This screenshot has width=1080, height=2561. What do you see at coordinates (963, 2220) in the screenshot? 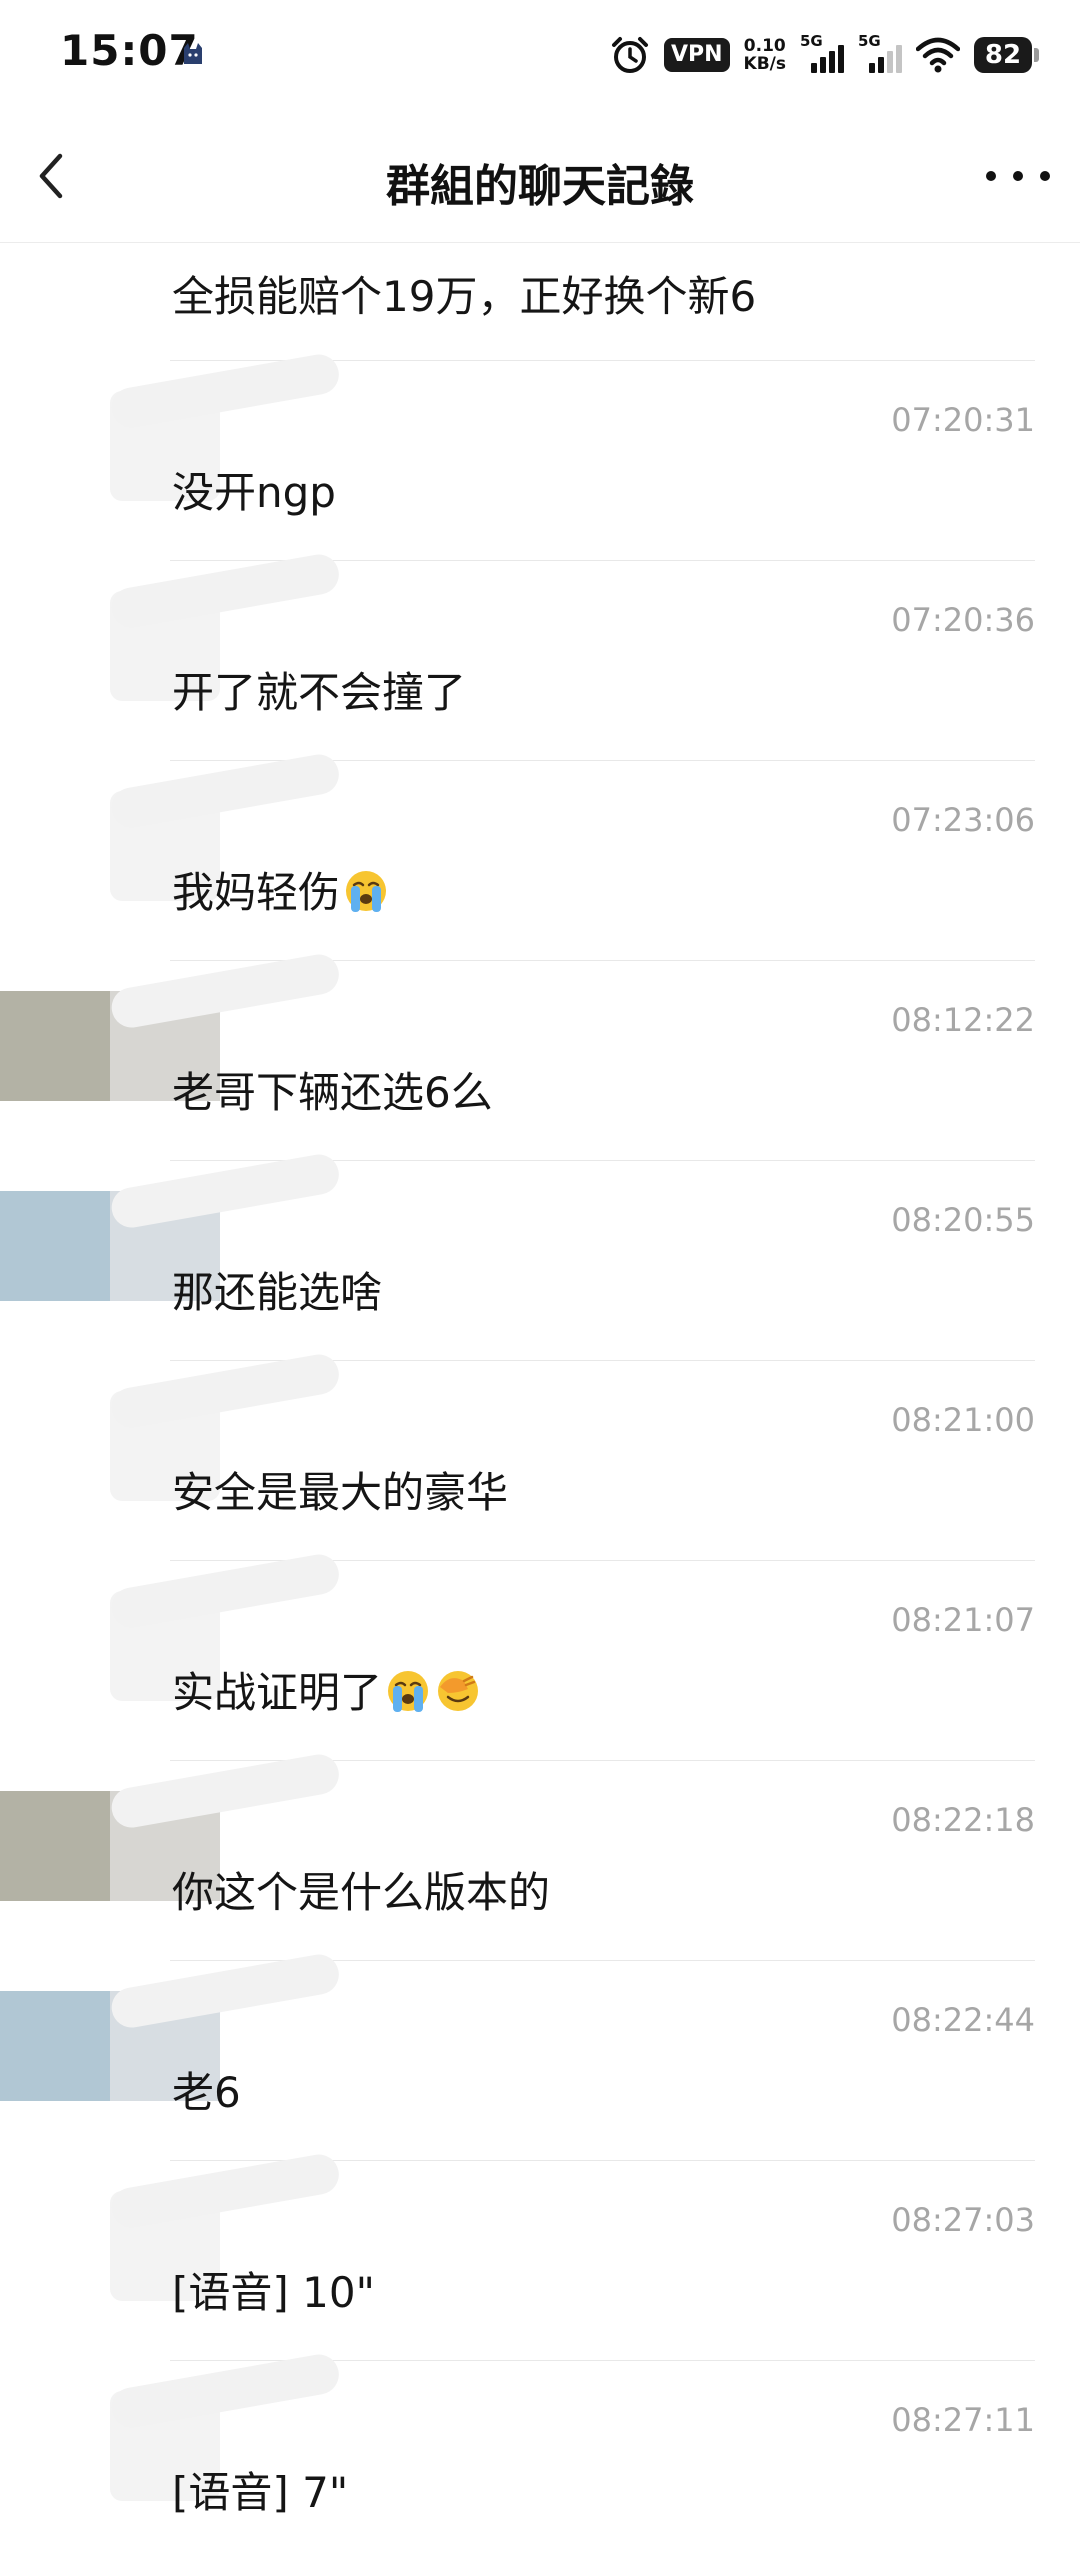
I see `message-time: 08:27:03` at bounding box center [963, 2220].